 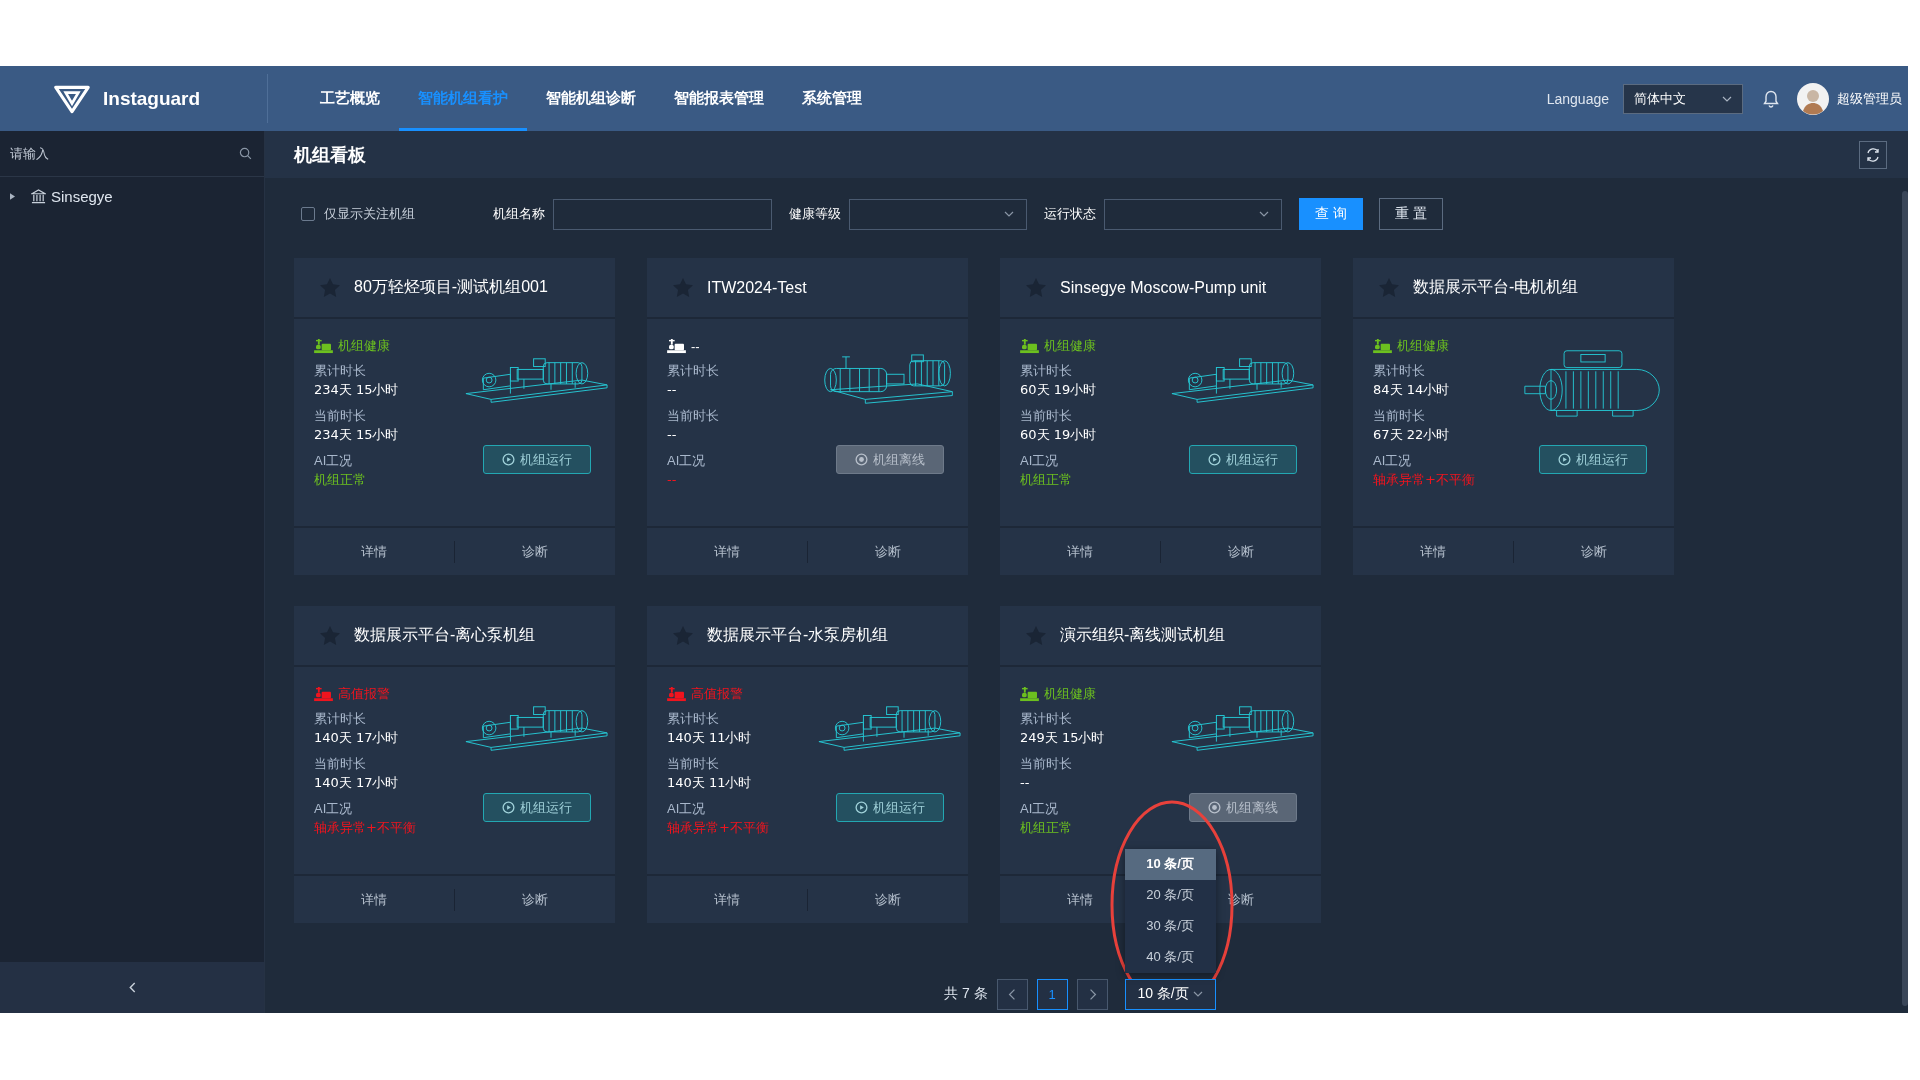 What do you see at coordinates (1092, 994) in the screenshot?
I see `next-page-icon` at bounding box center [1092, 994].